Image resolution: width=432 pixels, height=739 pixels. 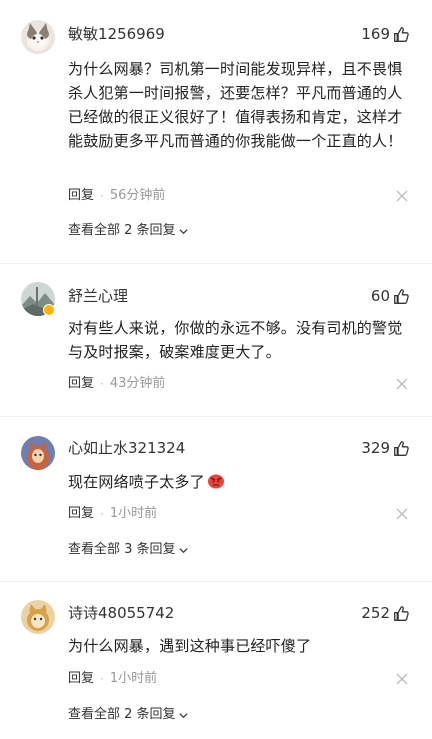 What do you see at coordinates (375, 448) in the screenshot?
I see `like-count: 329` at bounding box center [375, 448].